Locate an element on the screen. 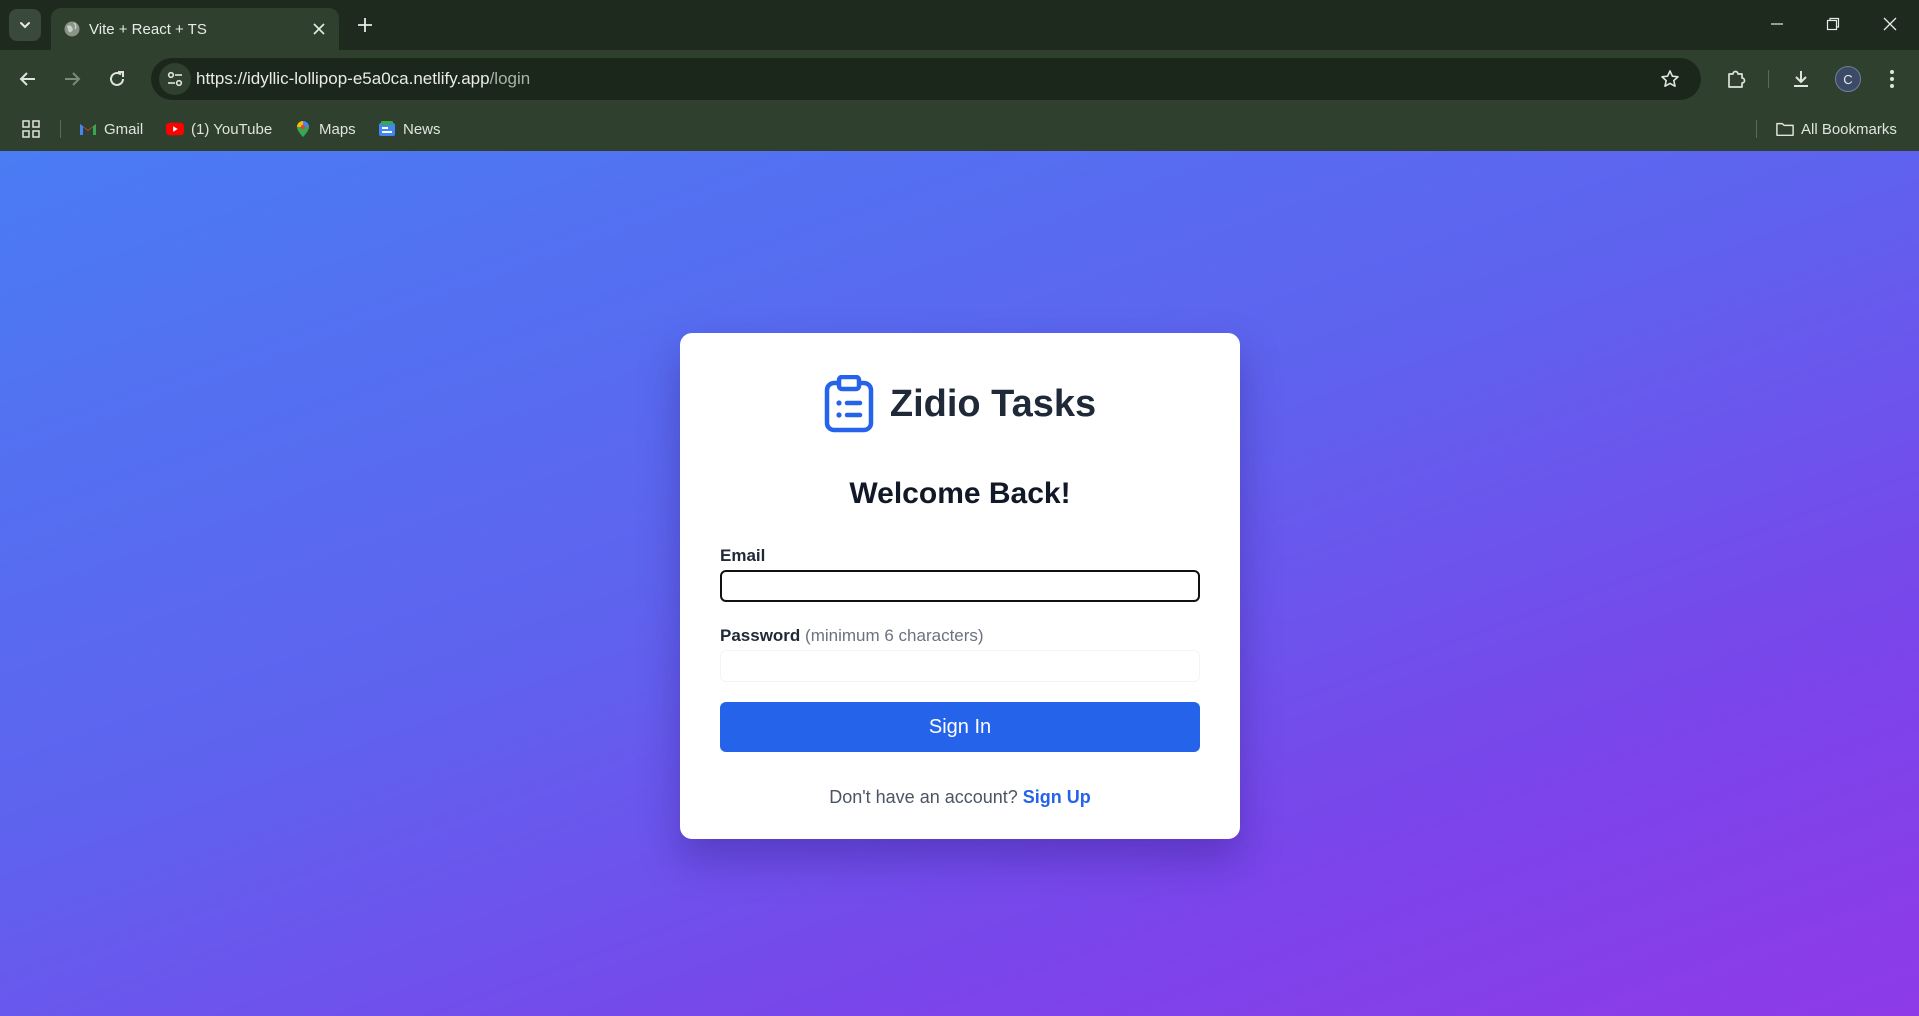  sign-in-button: Sign In is located at coordinates (960, 727).